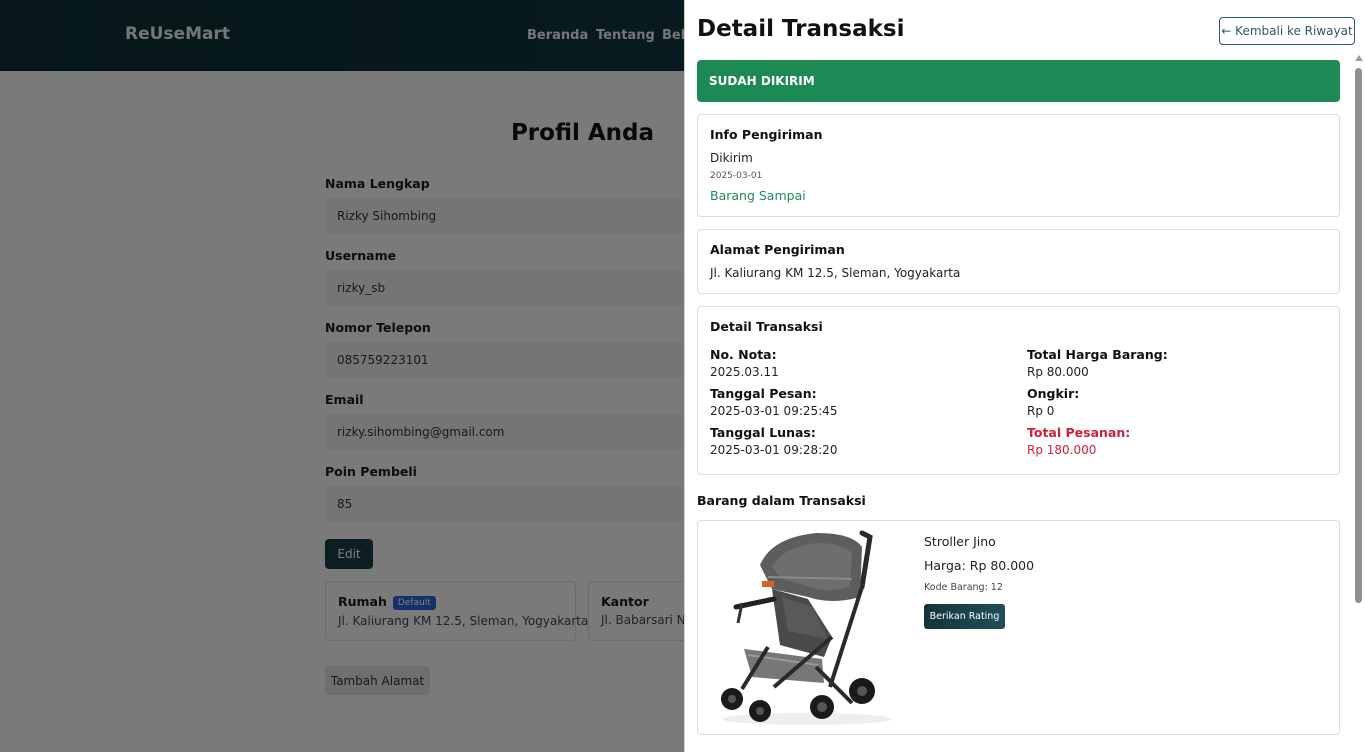  I want to click on scroll-up-arrow-icon, so click(1359, 58).